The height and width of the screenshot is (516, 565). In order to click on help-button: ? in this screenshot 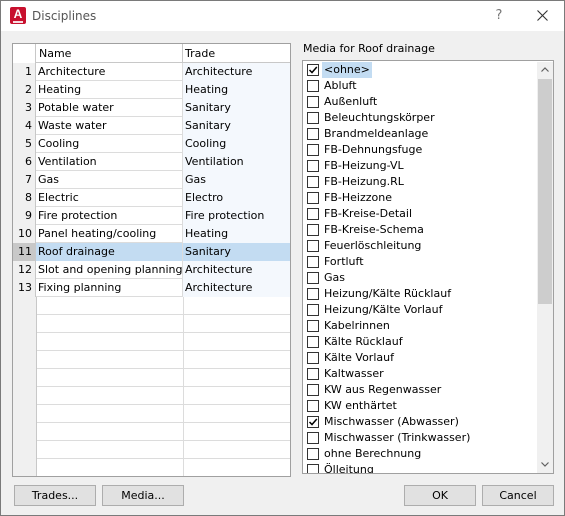, I will do `click(499, 16)`.